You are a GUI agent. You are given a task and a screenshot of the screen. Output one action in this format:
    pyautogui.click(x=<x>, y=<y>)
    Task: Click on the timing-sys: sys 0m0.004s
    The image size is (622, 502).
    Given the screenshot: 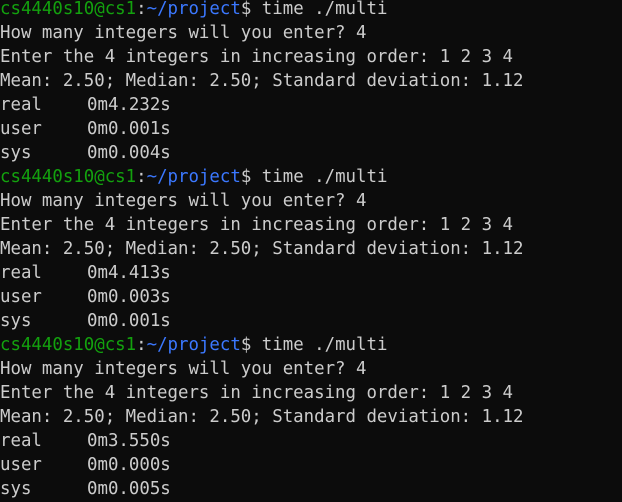 What is the action you would take?
    pyautogui.click(x=311, y=153)
    